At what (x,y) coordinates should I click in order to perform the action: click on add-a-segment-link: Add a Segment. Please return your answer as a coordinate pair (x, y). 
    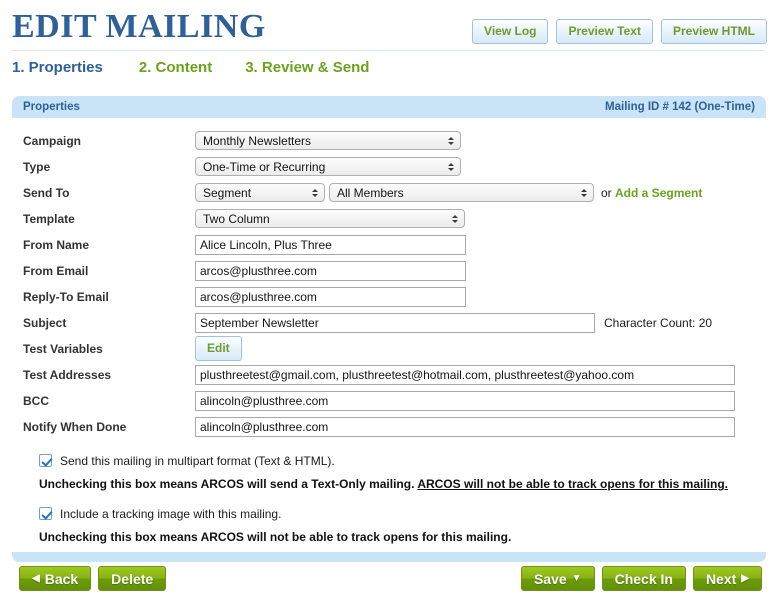
    Looking at the image, I should click on (658, 193).